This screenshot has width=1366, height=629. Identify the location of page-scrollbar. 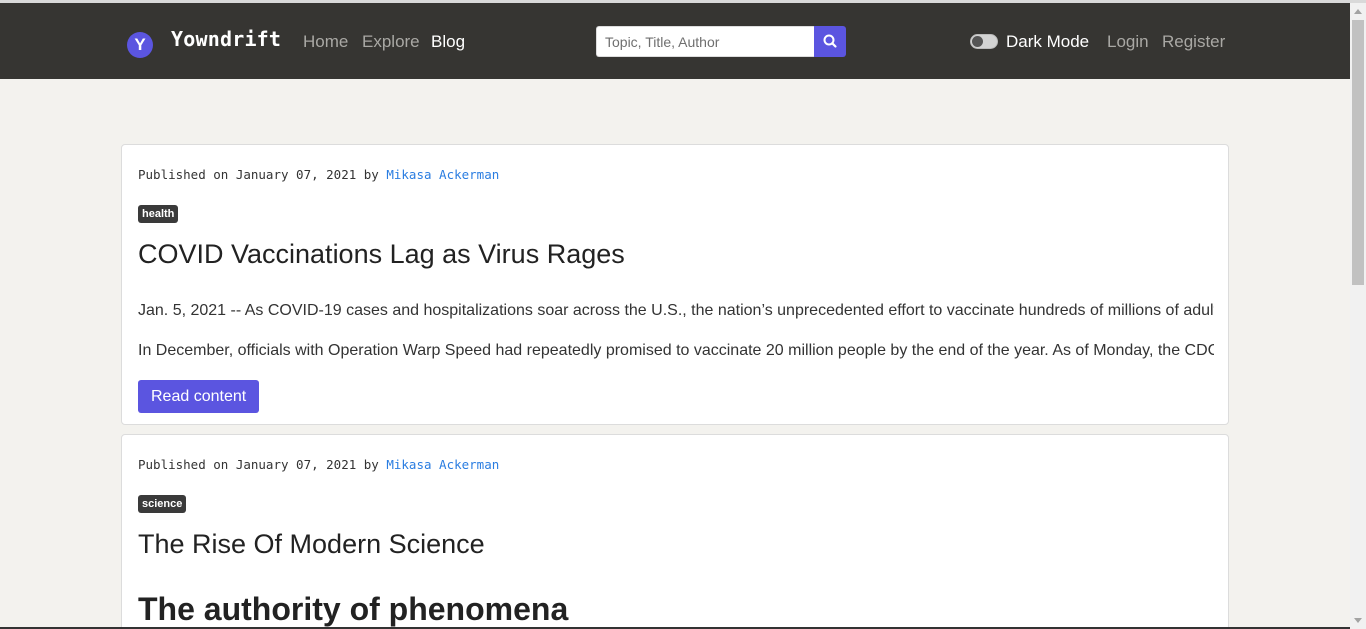
(1358, 316).